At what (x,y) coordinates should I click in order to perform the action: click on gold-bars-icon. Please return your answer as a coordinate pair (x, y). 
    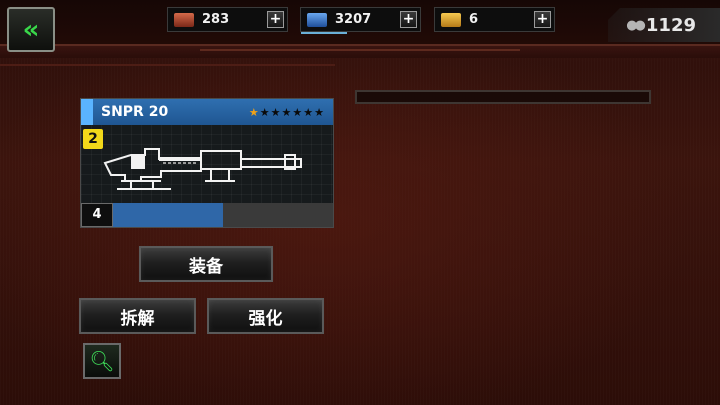
    Looking at the image, I should click on (451, 19).